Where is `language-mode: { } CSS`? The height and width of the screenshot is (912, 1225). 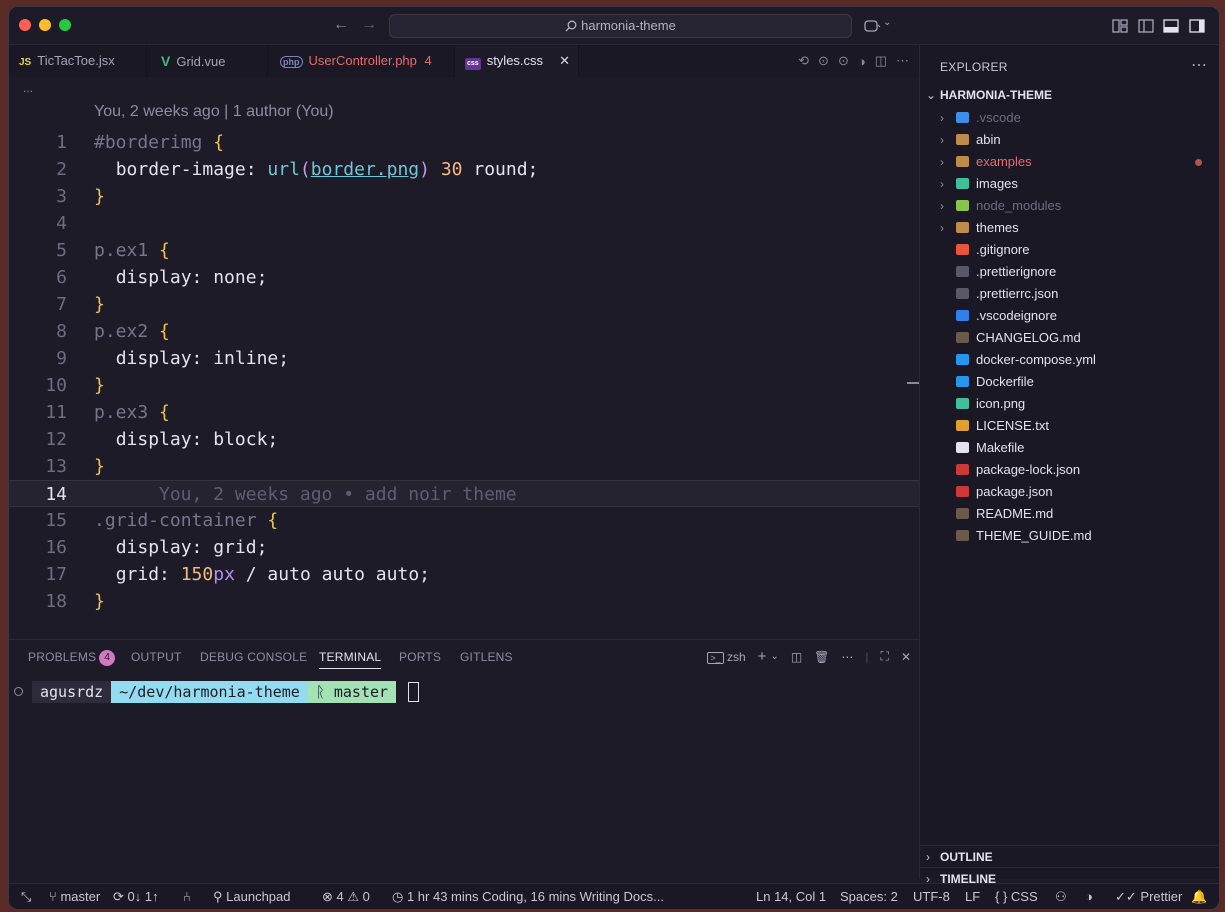
language-mode: { } CSS is located at coordinates (1016, 896).